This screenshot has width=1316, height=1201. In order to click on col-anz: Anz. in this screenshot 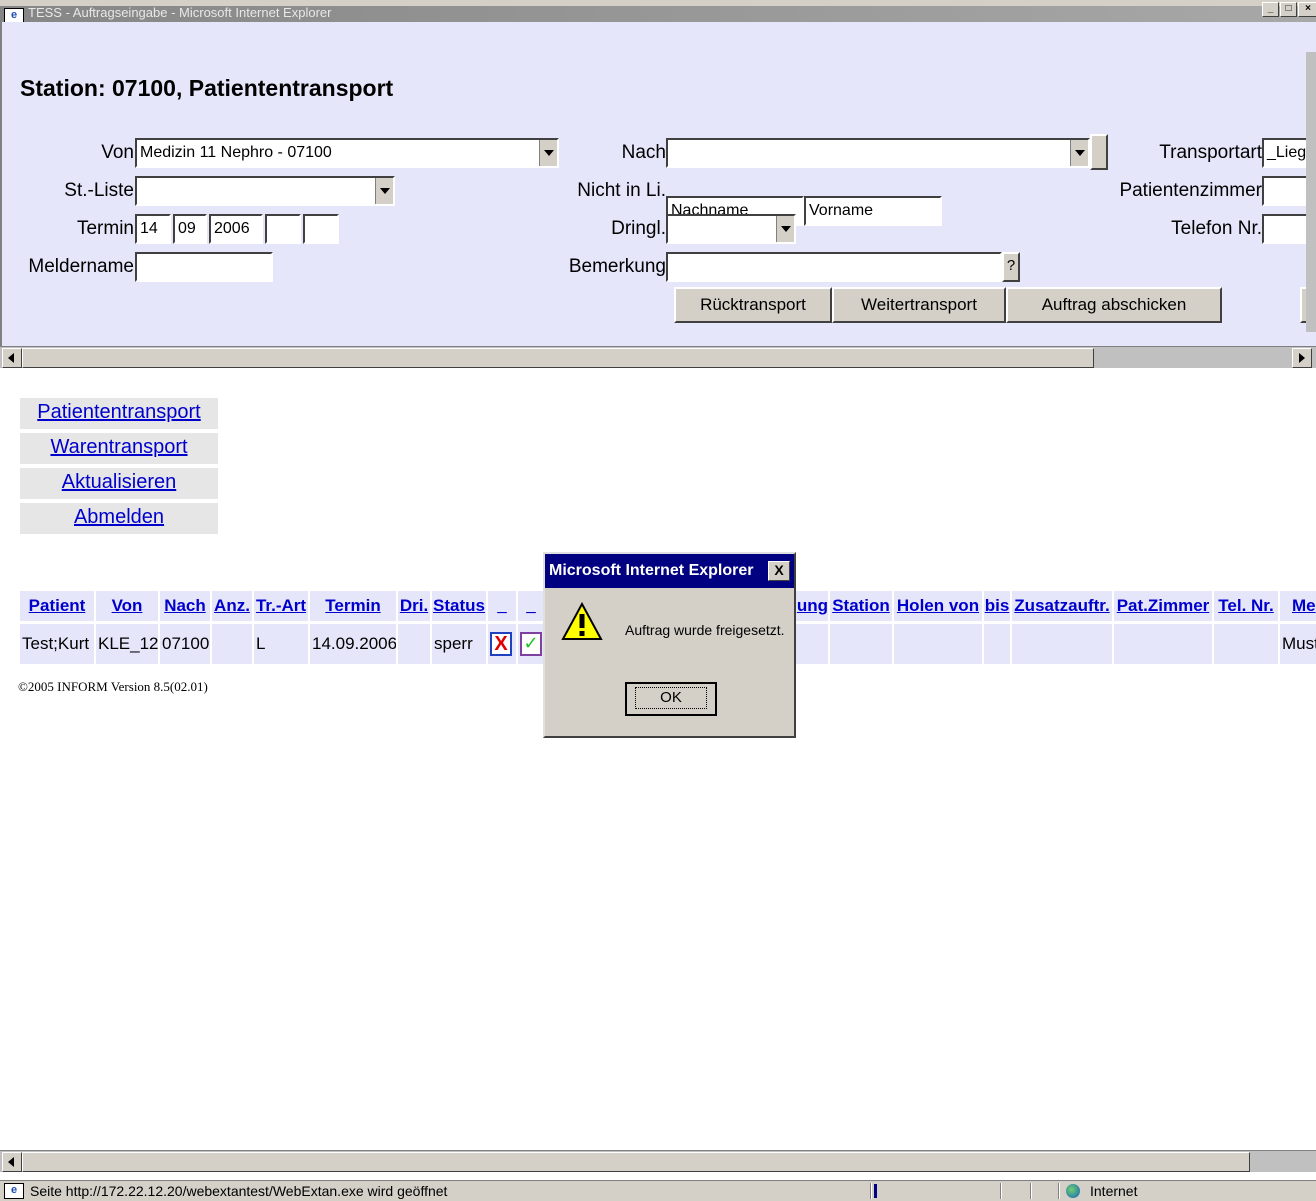, I will do `click(232, 606)`.